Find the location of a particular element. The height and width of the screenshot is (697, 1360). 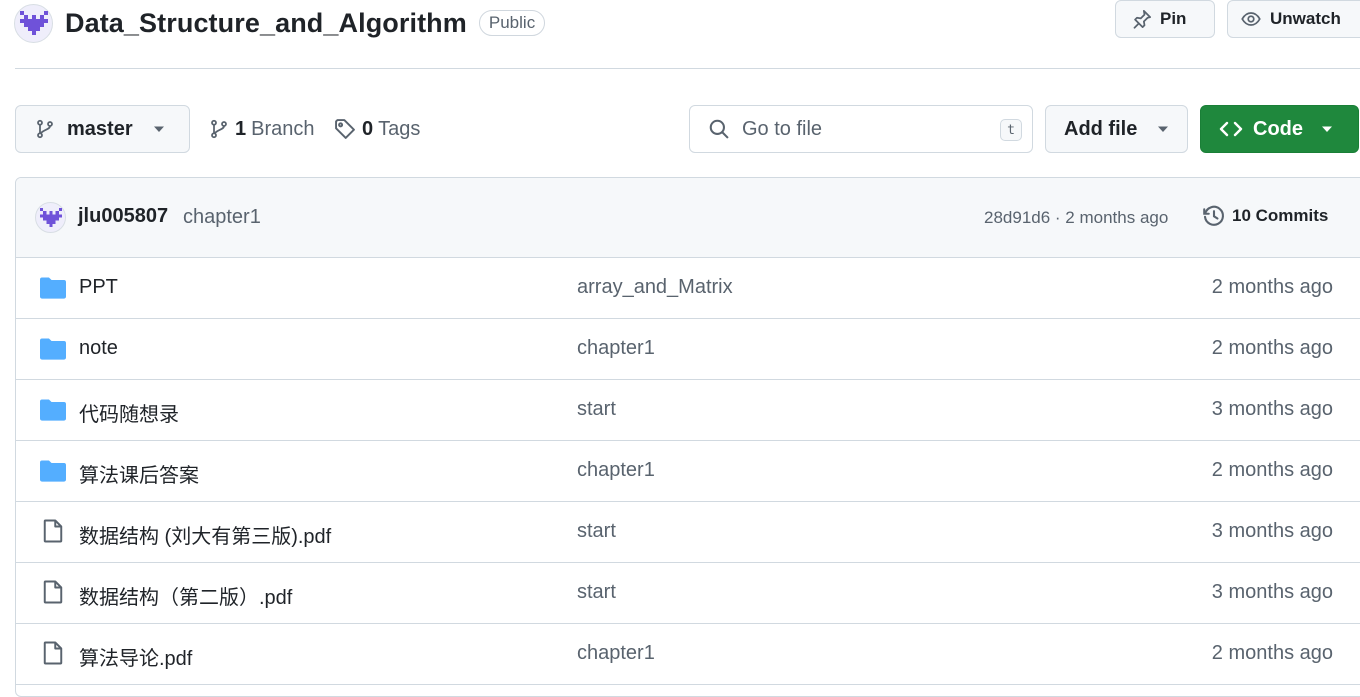

file-name: 算法导论.pdf is located at coordinates (135, 656).